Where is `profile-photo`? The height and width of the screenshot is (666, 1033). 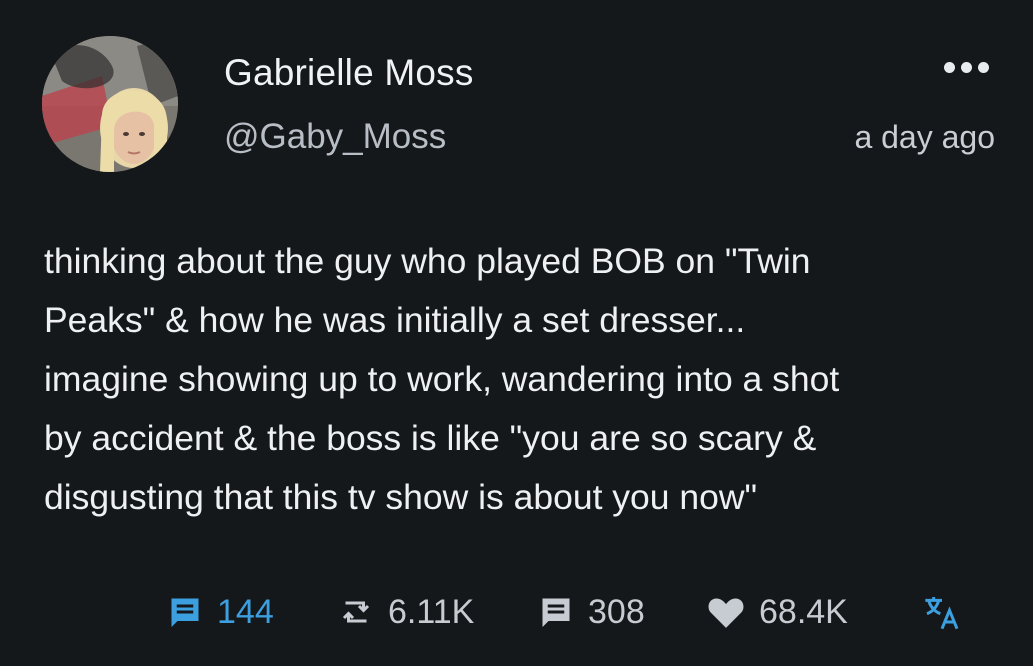
profile-photo is located at coordinates (110, 104).